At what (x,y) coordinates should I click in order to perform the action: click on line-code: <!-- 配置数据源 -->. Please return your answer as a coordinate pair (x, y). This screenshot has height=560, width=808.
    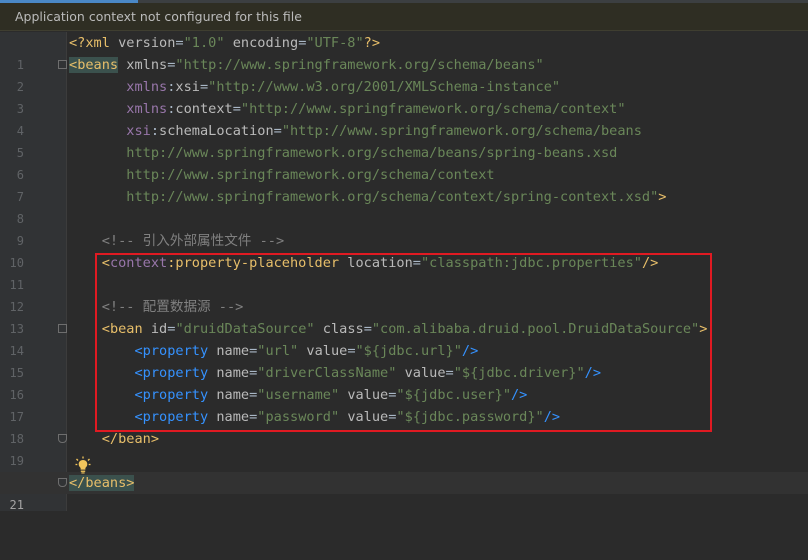
    Looking at the image, I should click on (156, 307).